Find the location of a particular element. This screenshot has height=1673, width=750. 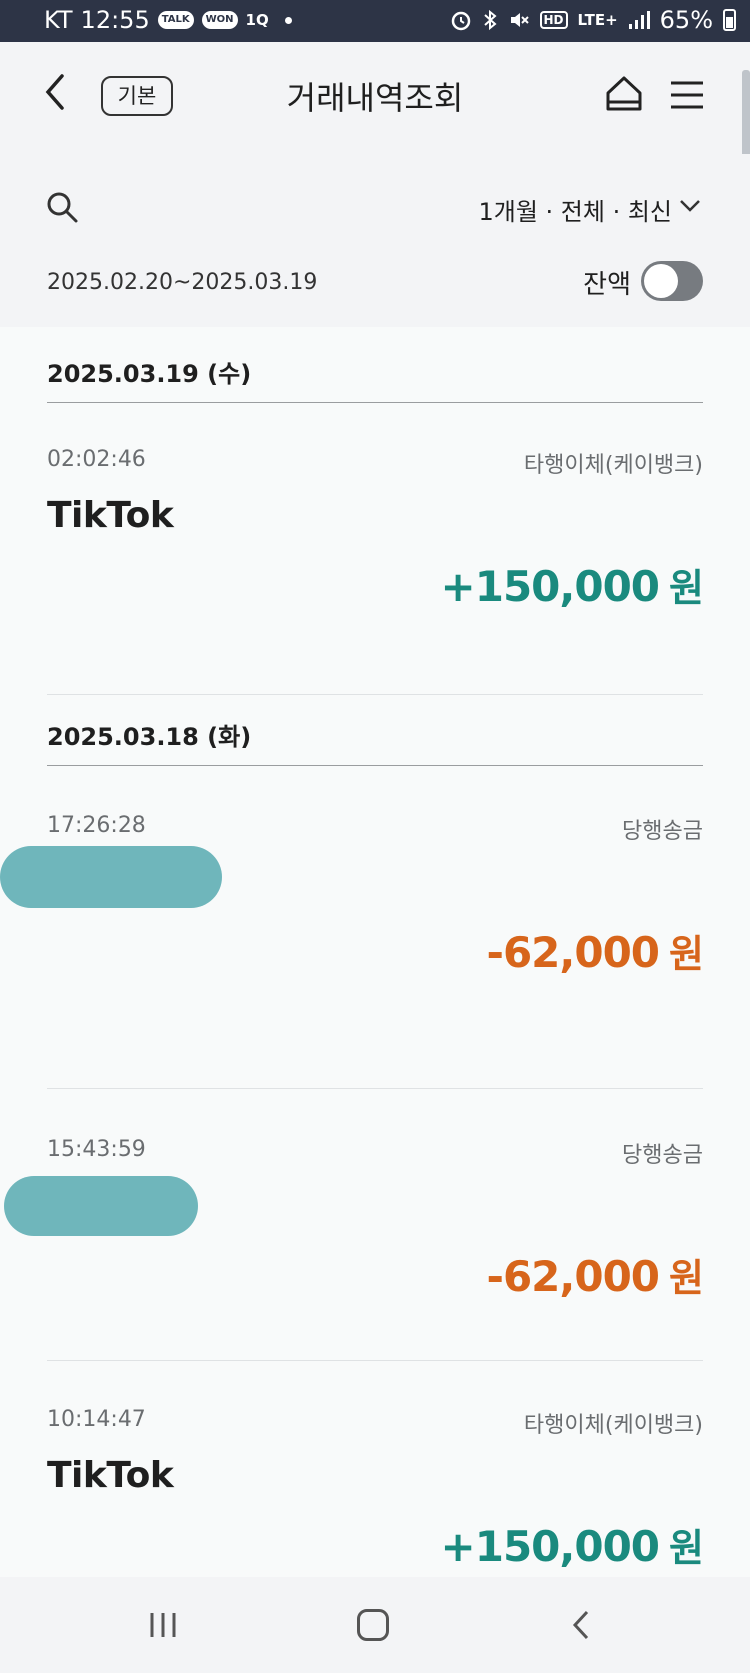

transaction-time: 02:02:46 is located at coordinates (96, 459).